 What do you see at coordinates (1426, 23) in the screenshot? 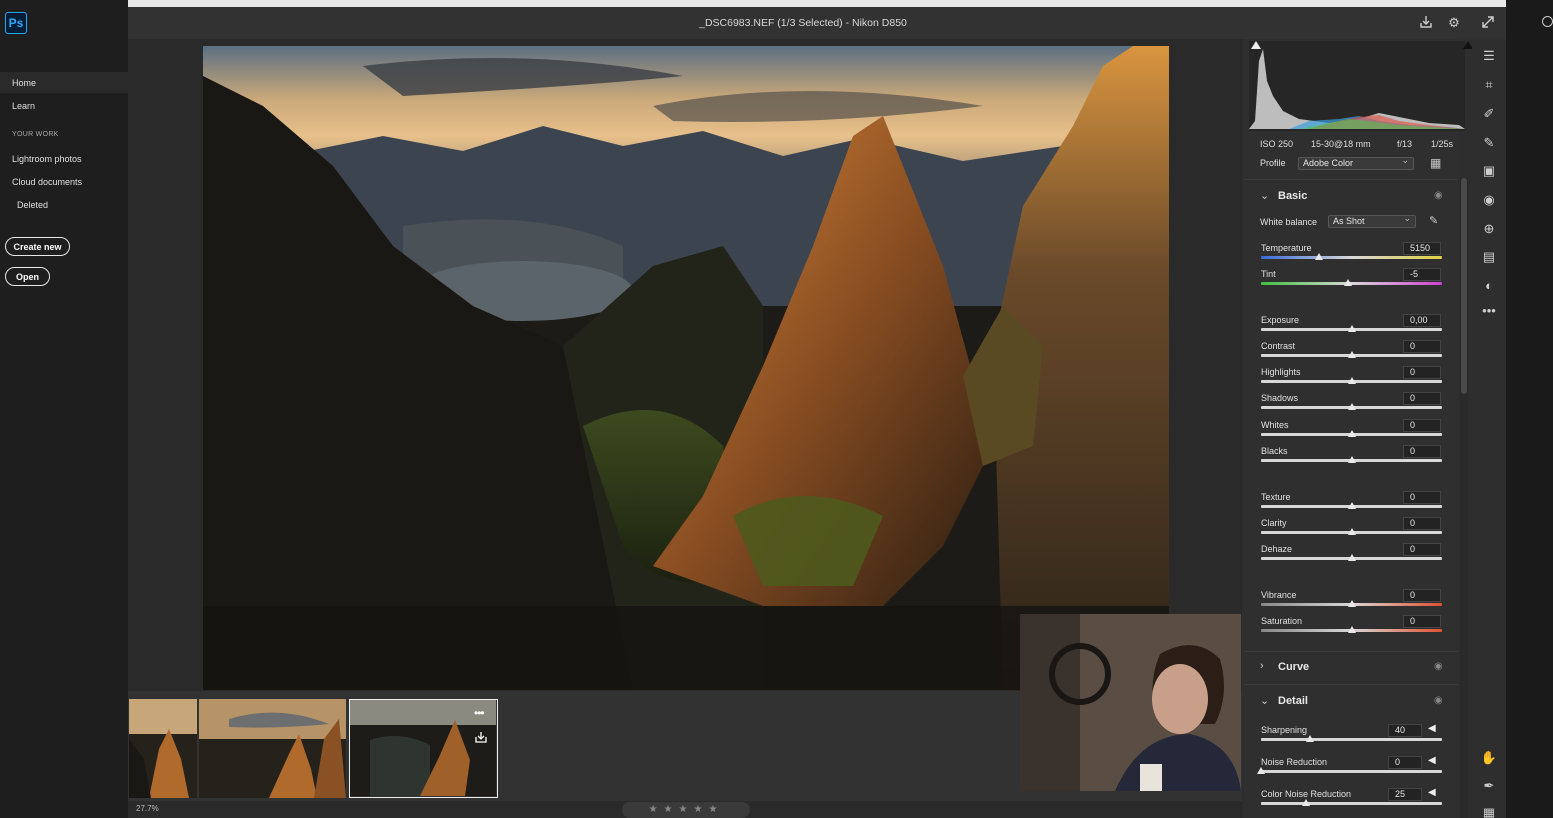
I see `save-icon` at bounding box center [1426, 23].